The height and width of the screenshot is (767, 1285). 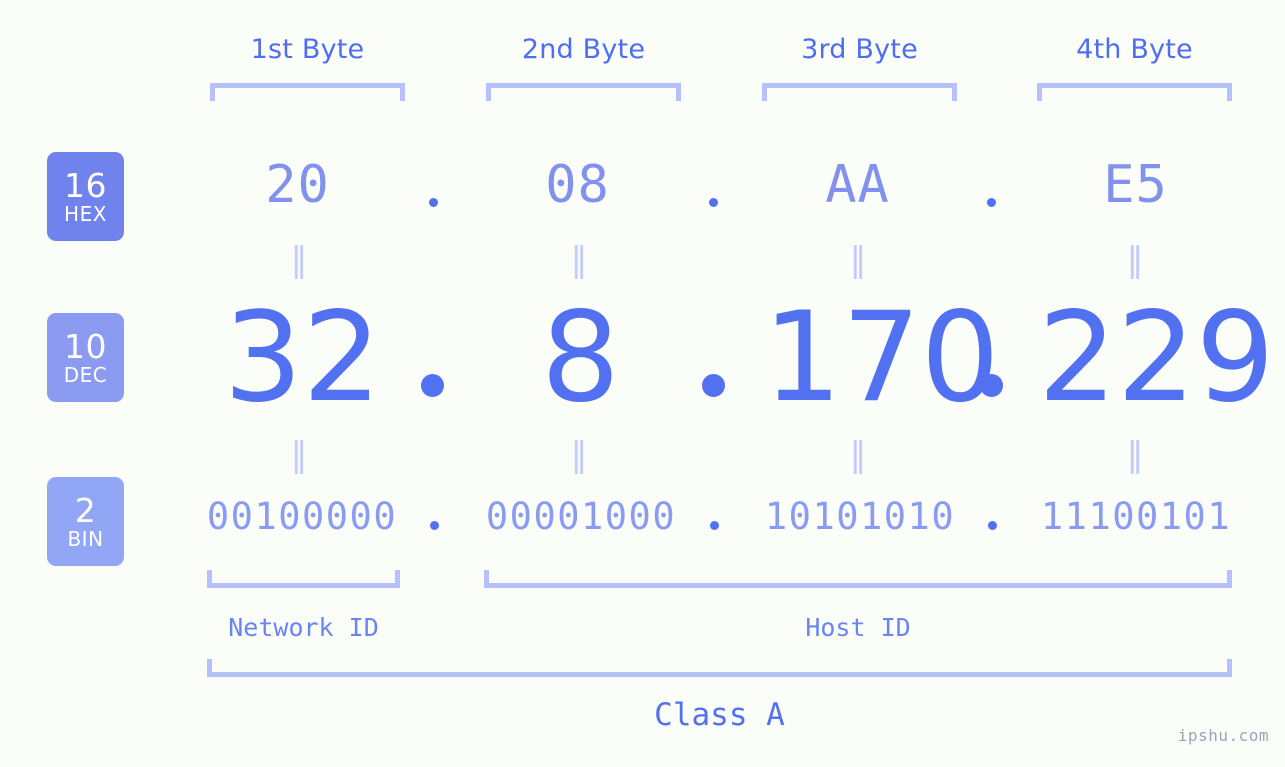 What do you see at coordinates (303, 579) in the screenshot?
I see `network-id-bracket` at bounding box center [303, 579].